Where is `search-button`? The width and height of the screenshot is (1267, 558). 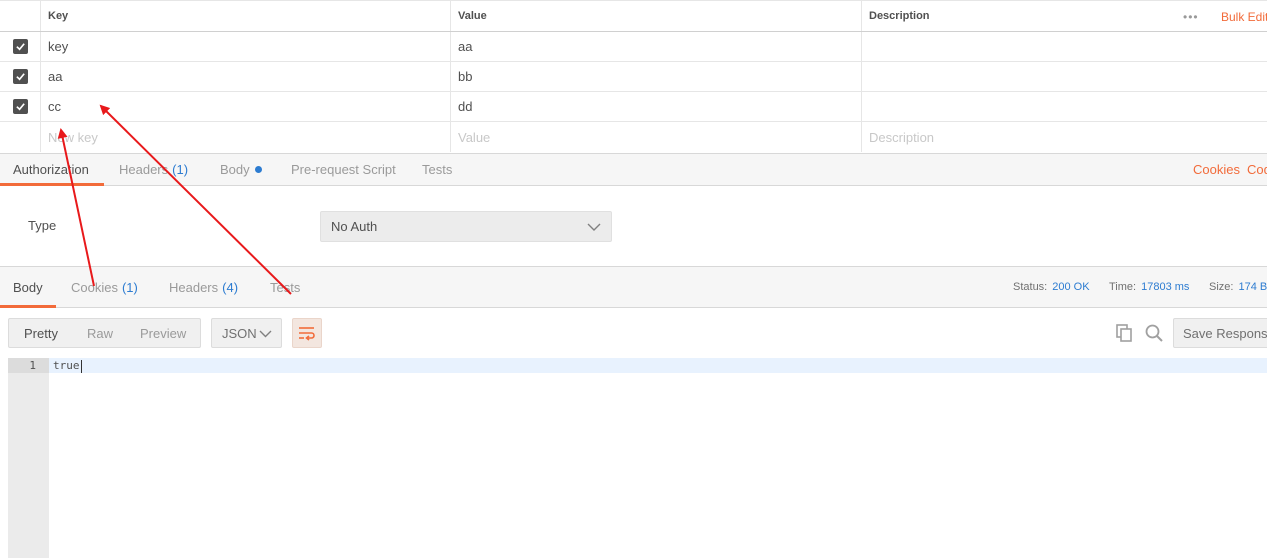 search-button is located at coordinates (1154, 333).